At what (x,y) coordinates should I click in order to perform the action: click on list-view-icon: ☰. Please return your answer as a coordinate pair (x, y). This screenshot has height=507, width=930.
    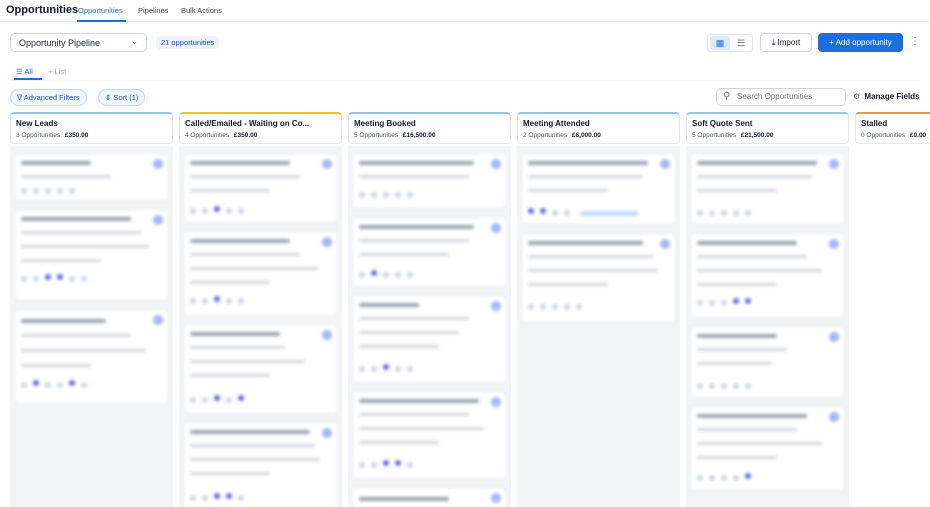
    Looking at the image, I should click on (741, 43).